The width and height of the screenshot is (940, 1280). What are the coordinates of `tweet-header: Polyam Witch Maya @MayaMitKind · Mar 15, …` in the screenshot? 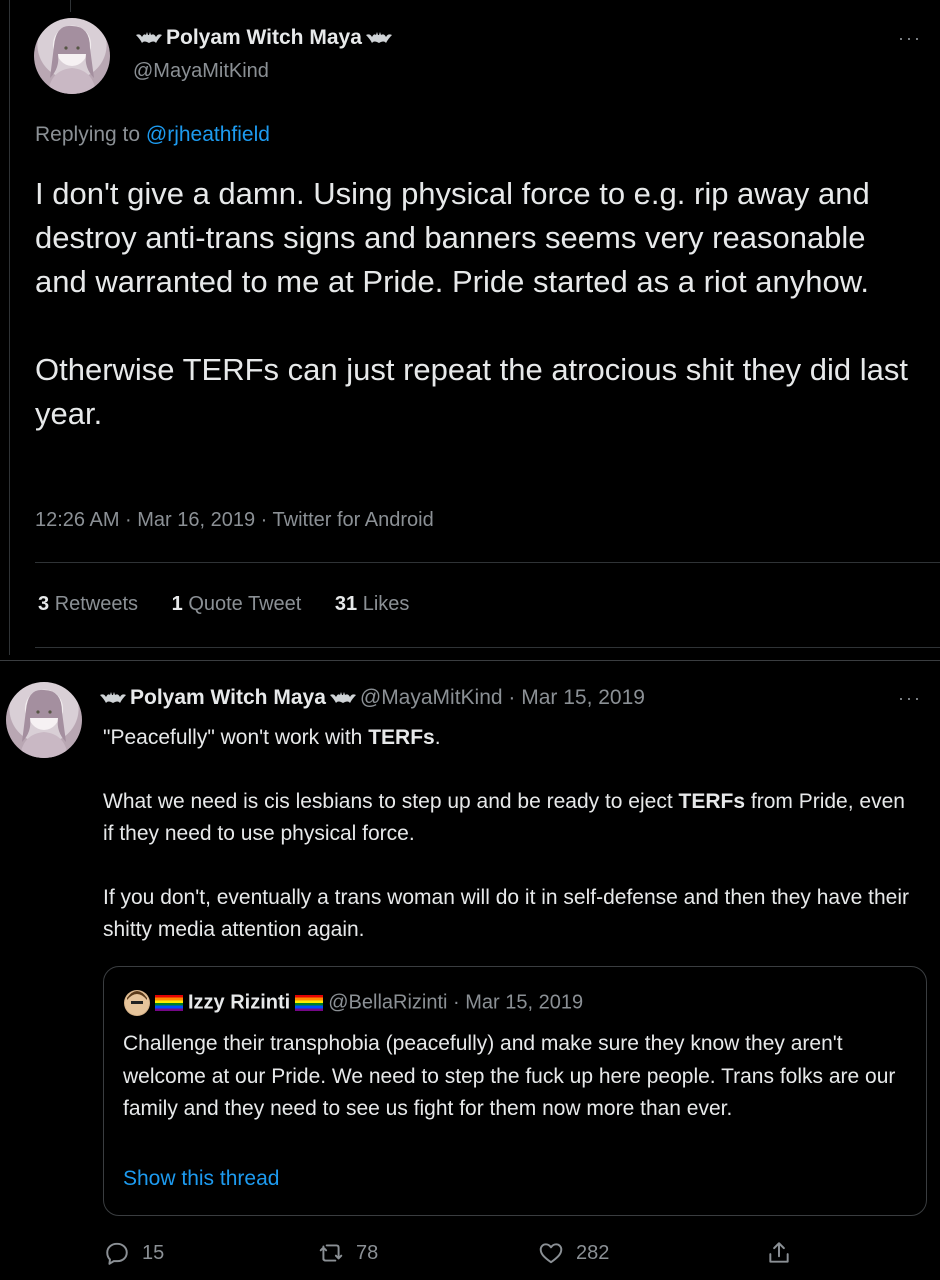 It's located at (372, 698).